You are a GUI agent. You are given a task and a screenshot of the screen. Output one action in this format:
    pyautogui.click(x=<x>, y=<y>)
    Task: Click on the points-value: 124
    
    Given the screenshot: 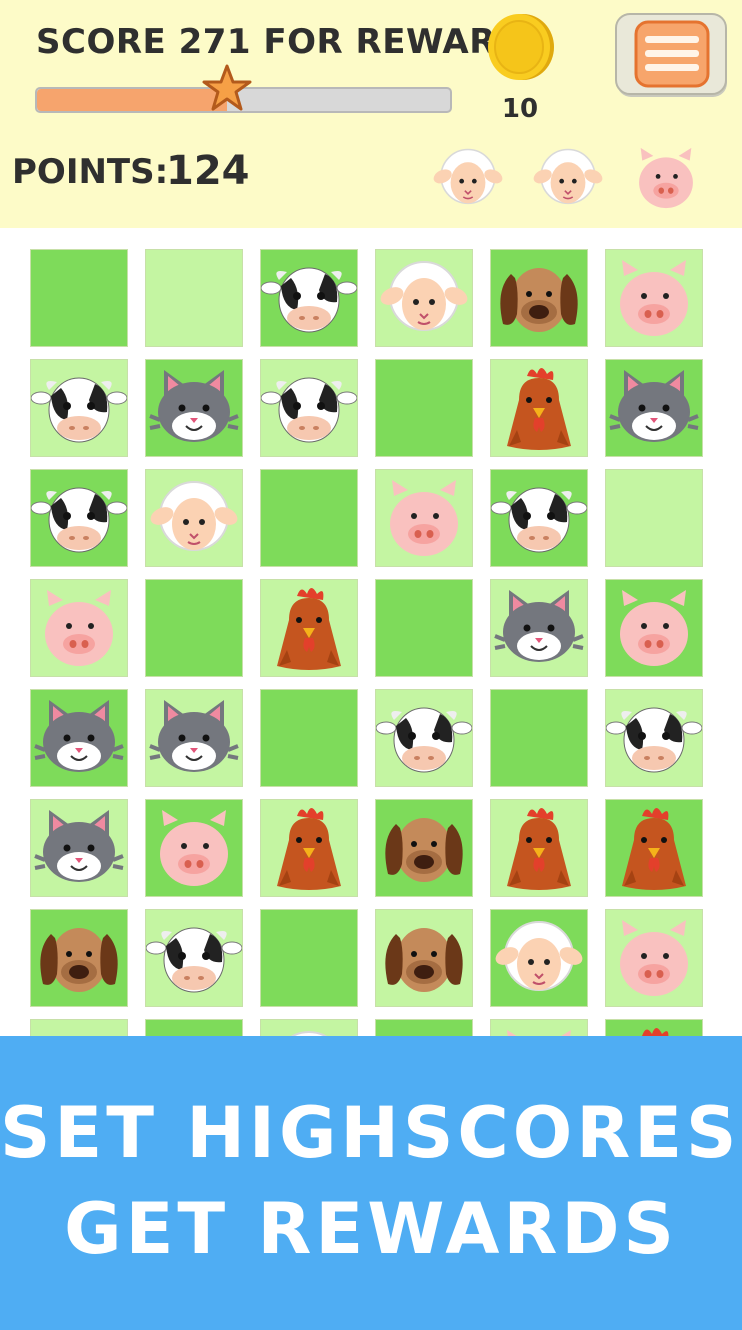 What is the action you would take?
    pyautogui.click(x=208, y=171)
    